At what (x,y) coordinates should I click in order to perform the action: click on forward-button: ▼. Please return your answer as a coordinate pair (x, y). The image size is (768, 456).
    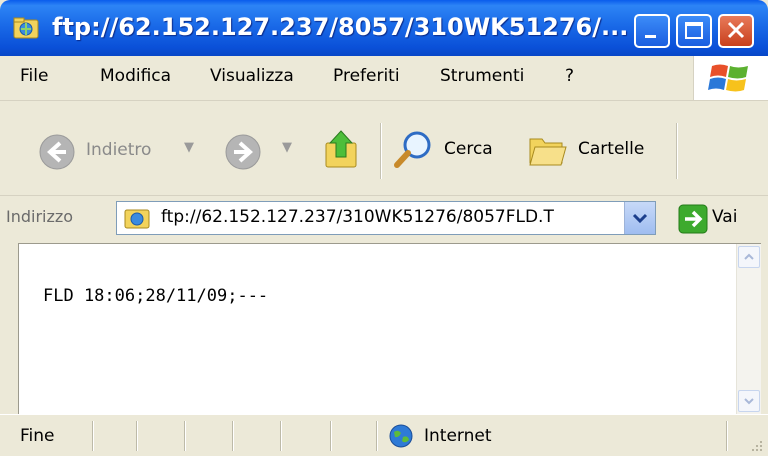
    Looking at the image, I should click on (262, 151).